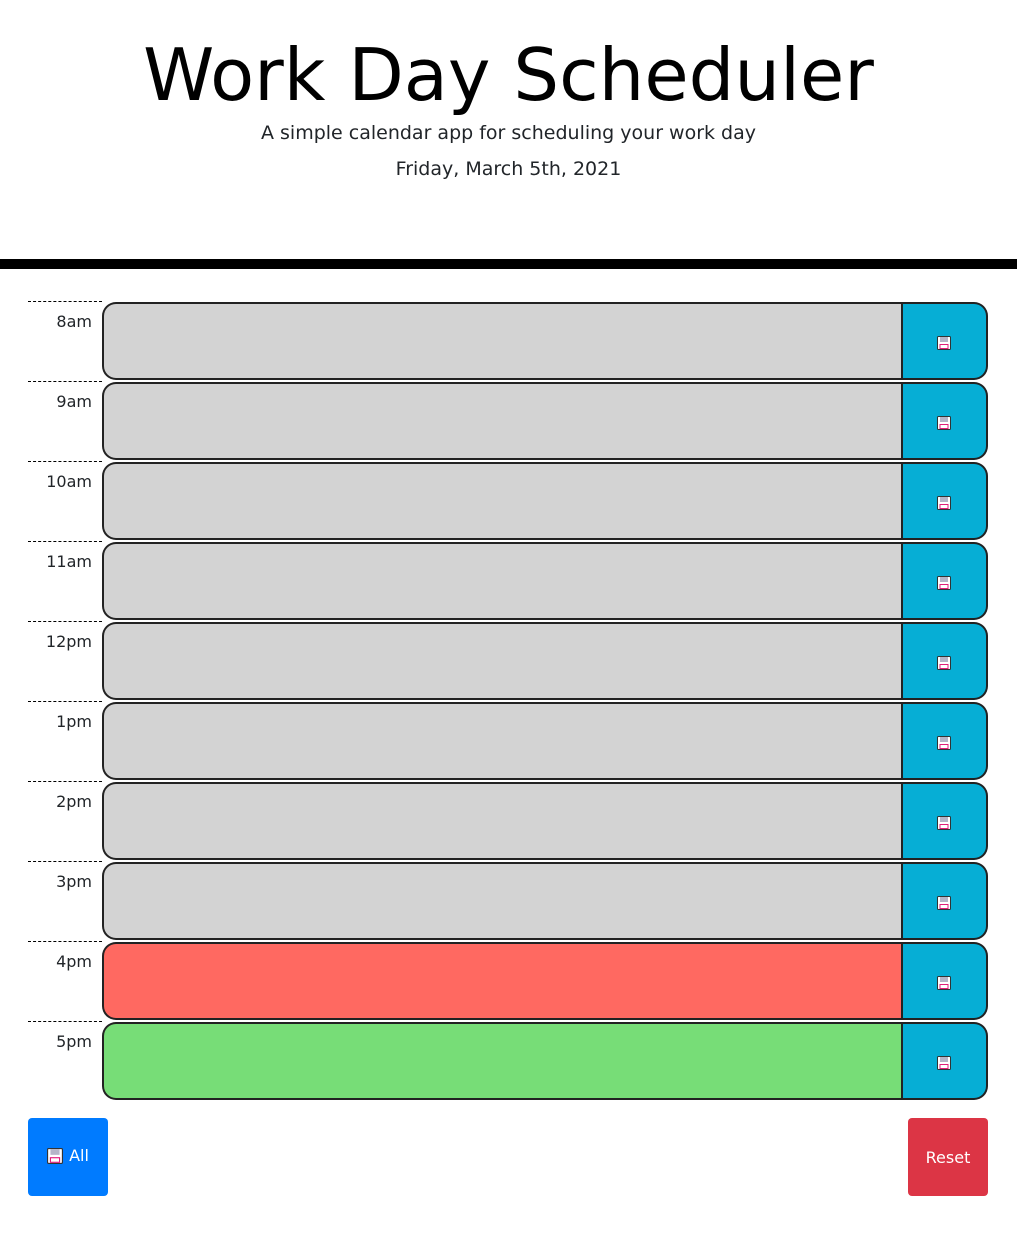 This screenshot has width=1017, height=1251. I want to click on time-block-8am: 8am, so click(508, 341).